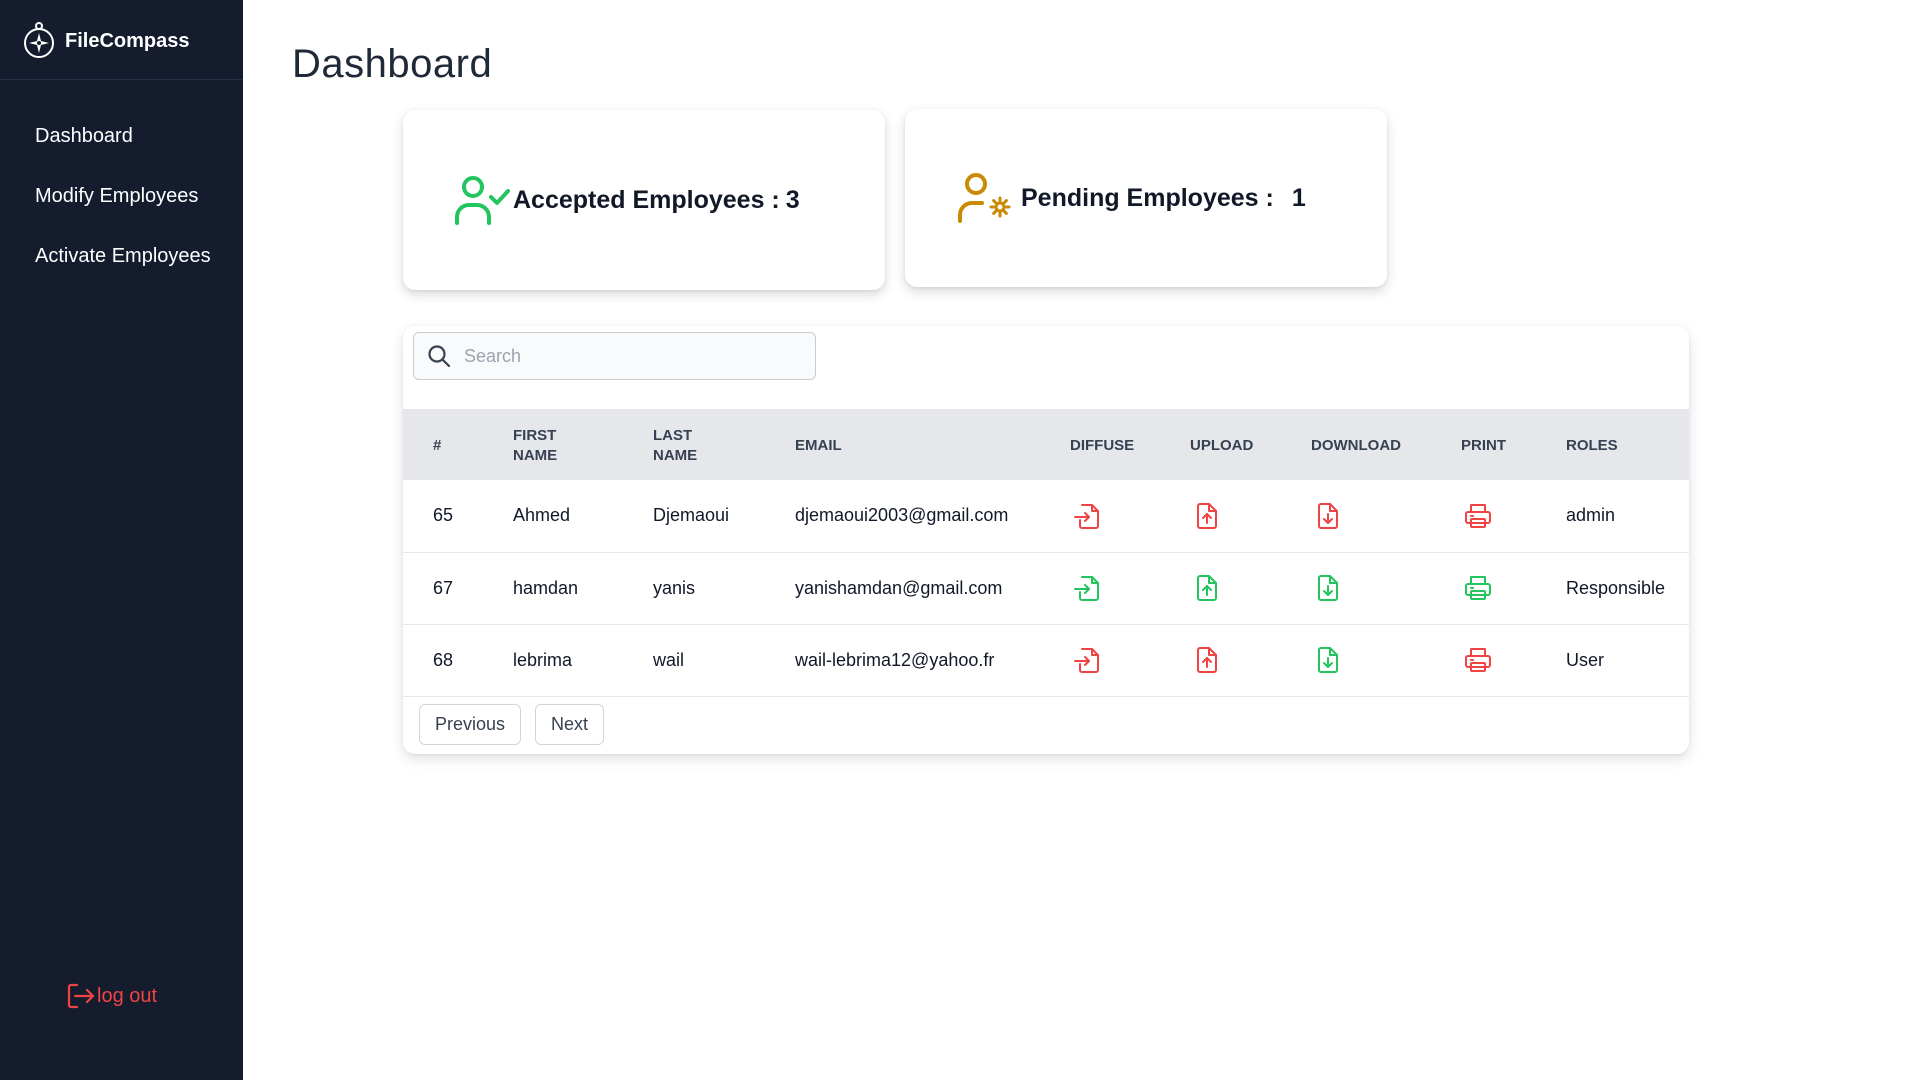 The width and height of the screenshot is (1920, 1080). Describe the element at coordinates (570, 724) in the screenshot. I see `next-button: Next` at that location.